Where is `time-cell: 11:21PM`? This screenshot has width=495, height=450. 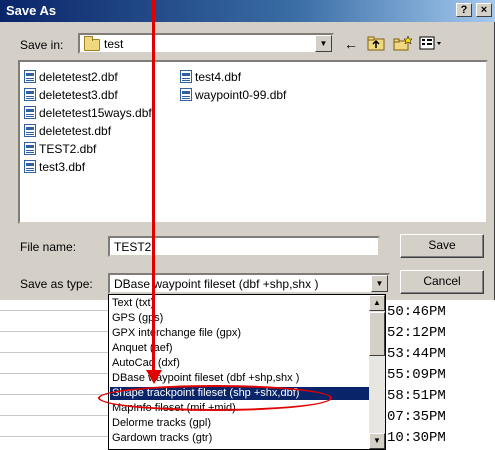 time-cell: 11:21PM is located at coordinates (439, 448).